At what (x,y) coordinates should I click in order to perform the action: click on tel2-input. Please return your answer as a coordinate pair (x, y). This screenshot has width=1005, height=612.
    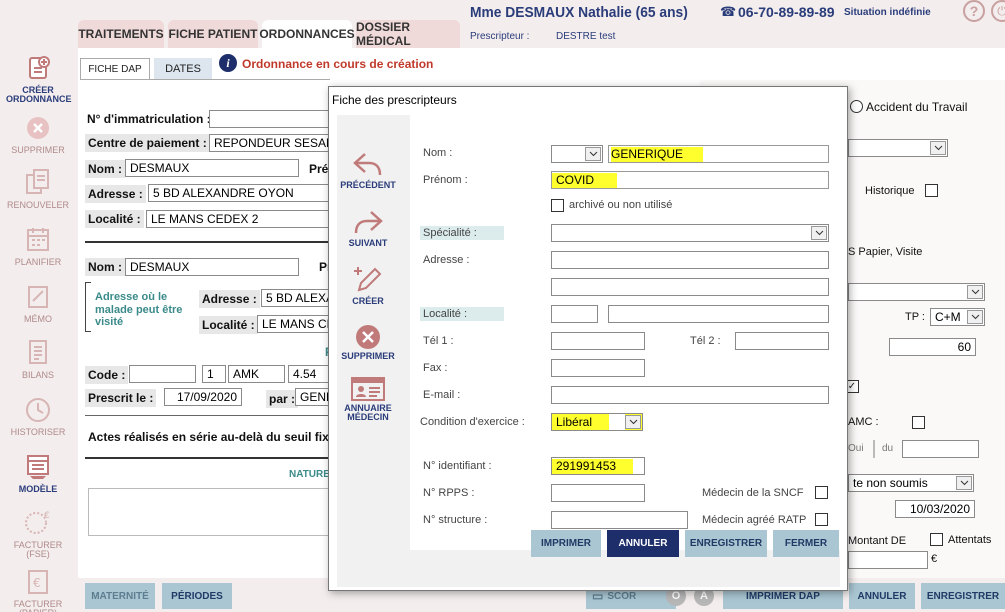
    Looking at the image, I should click on (782, 341).